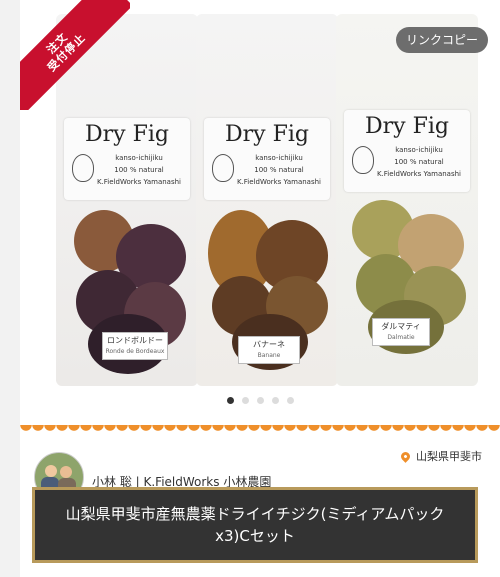  Describe the element at coordinates (401, 326) in the screenshot. I see `variety-name: ダルマティ` at that location.